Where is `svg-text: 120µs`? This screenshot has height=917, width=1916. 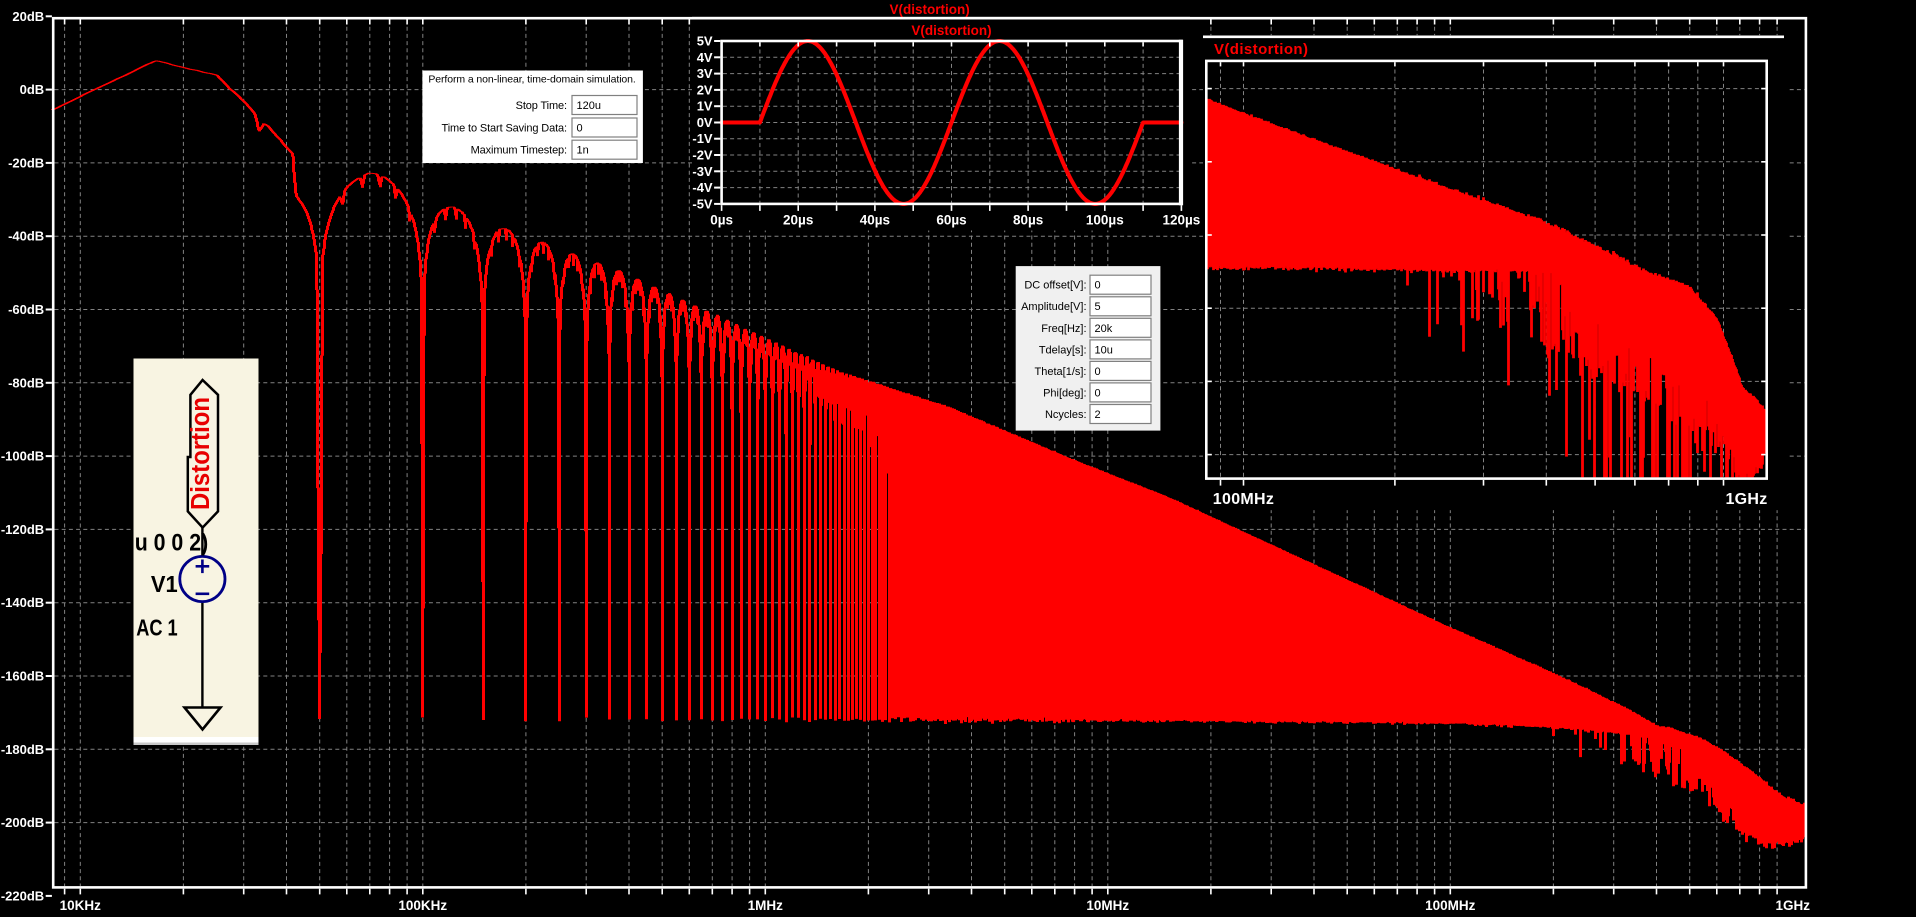
svg-text: 120µs is located at coordinates (1181, 220).